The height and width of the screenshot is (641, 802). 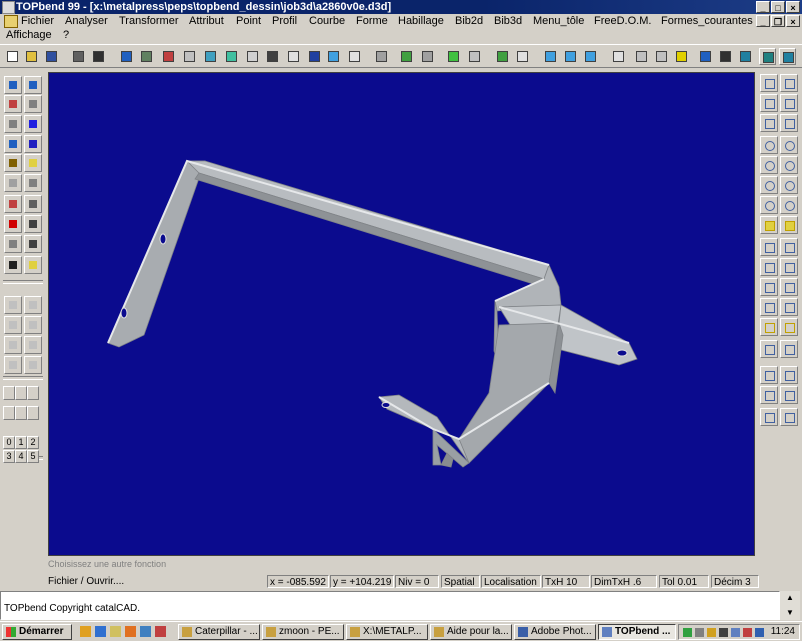 I want to click on menu-analyser: Analyser, so click(x=86, y=21).